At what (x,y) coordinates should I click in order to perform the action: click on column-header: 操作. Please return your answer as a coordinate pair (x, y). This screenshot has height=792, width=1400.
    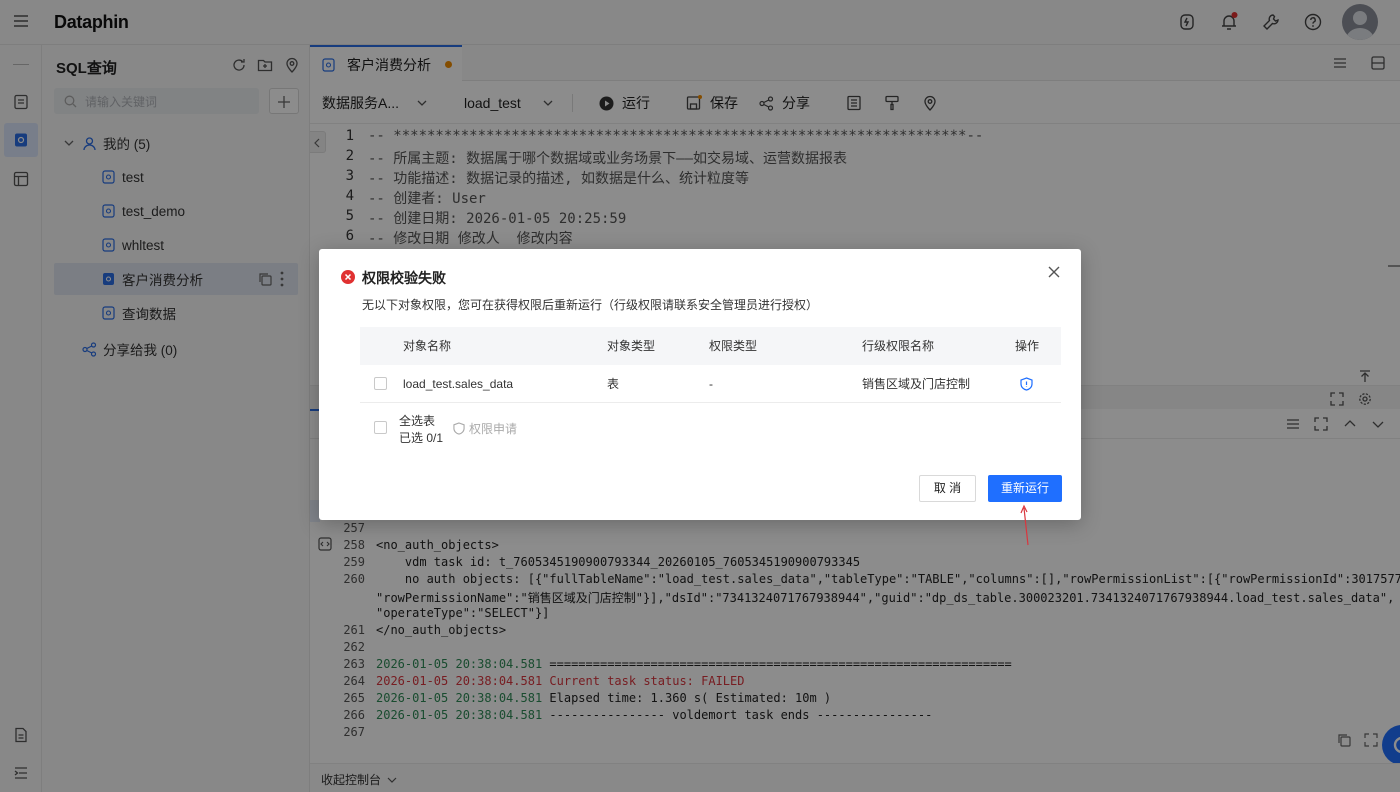
    Looking at the image, I should click on (1027, 346).